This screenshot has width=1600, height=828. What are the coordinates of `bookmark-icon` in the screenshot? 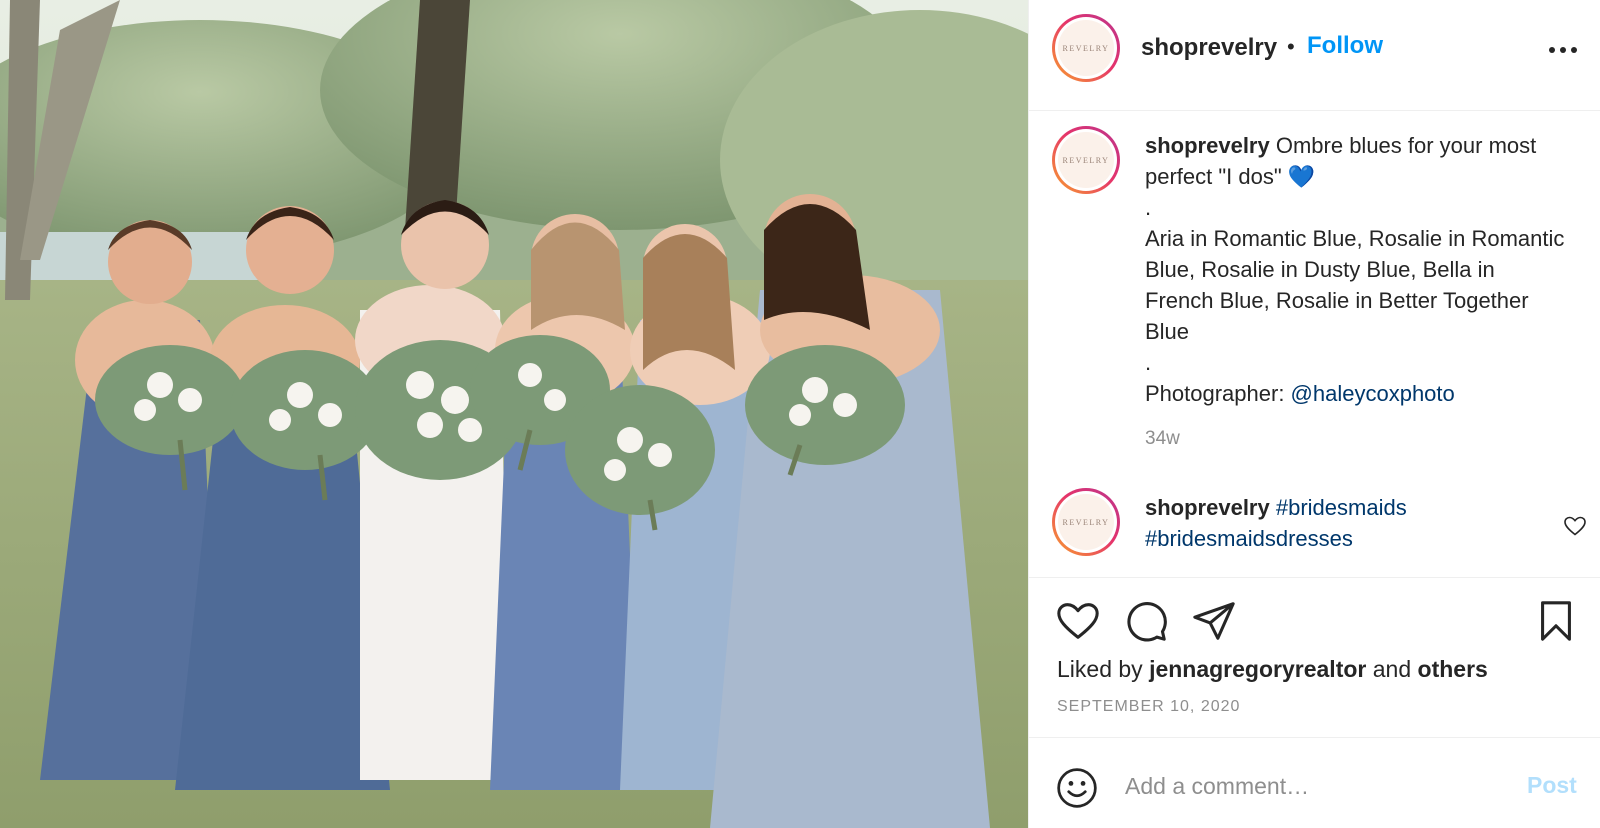 It's located at (1556, 621).